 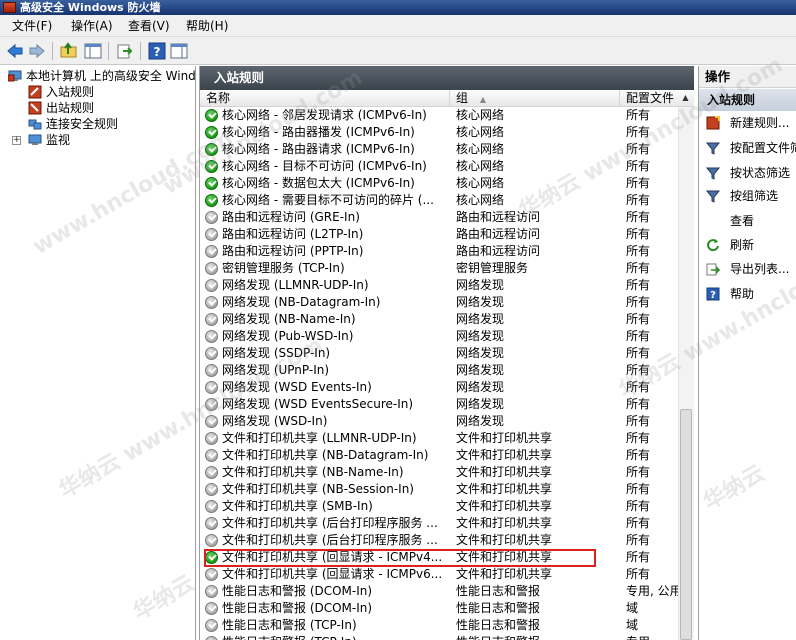 I want to click on table-row: 核心网络 - 目标不可访问 (ICMPv6-In) 核心网络 所有, so click(x=439, y=166).